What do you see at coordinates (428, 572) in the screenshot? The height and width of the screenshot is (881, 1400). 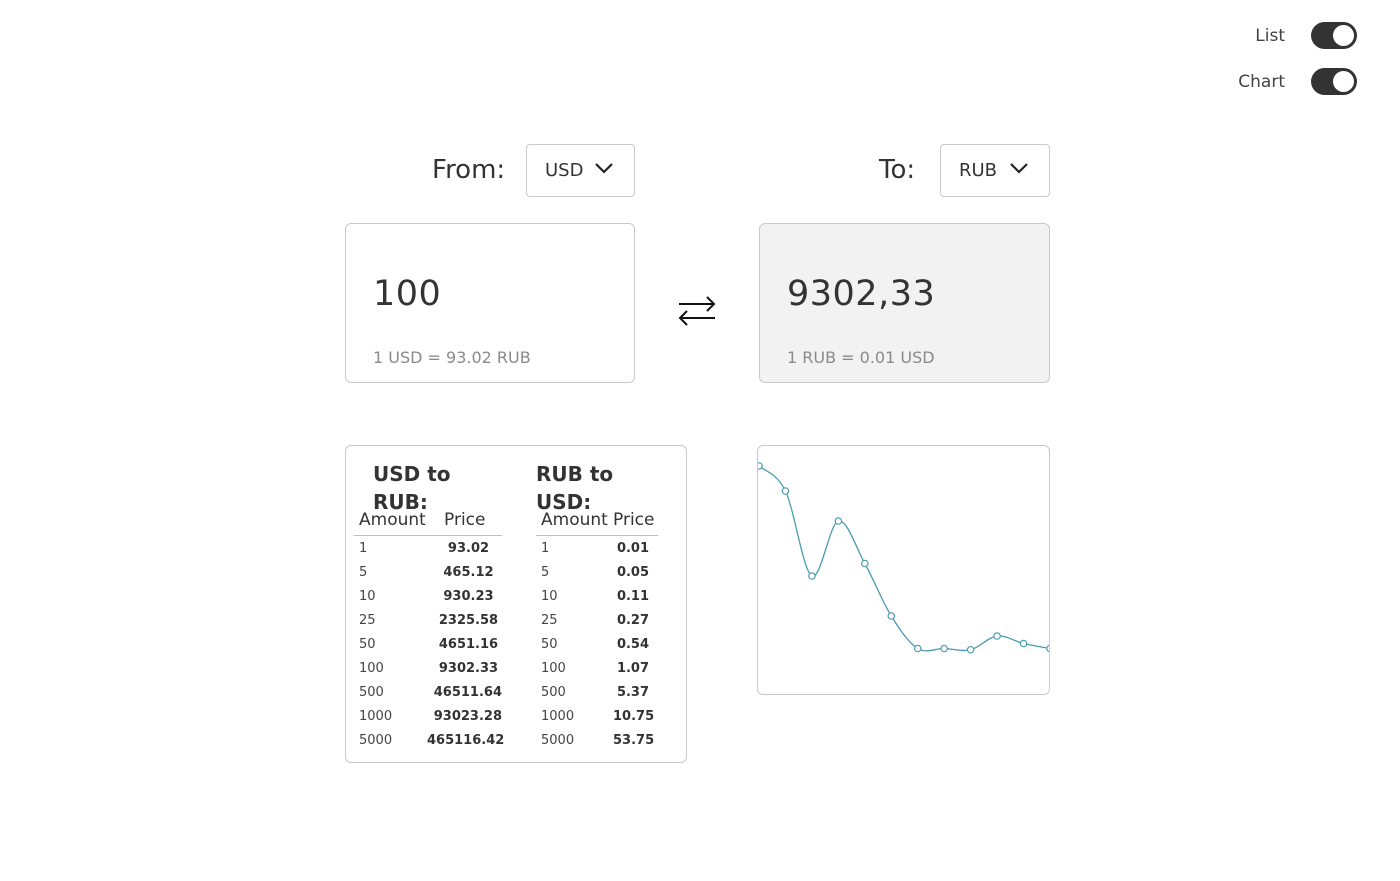 I see `table-row: 5 465.12` at bounding box center [428, 572].